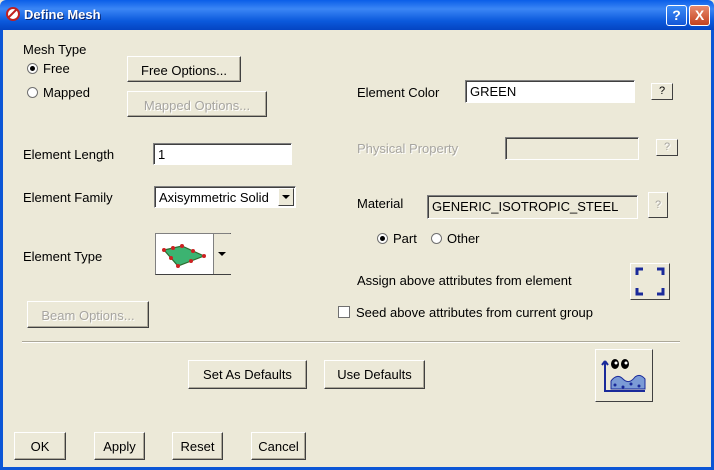 The height and width of the screenshot is (470, 714). What do you see at coordinates (463, 238) in the screenshot?
I see `other-radio-label: Other` at bounding box center [463, 238].